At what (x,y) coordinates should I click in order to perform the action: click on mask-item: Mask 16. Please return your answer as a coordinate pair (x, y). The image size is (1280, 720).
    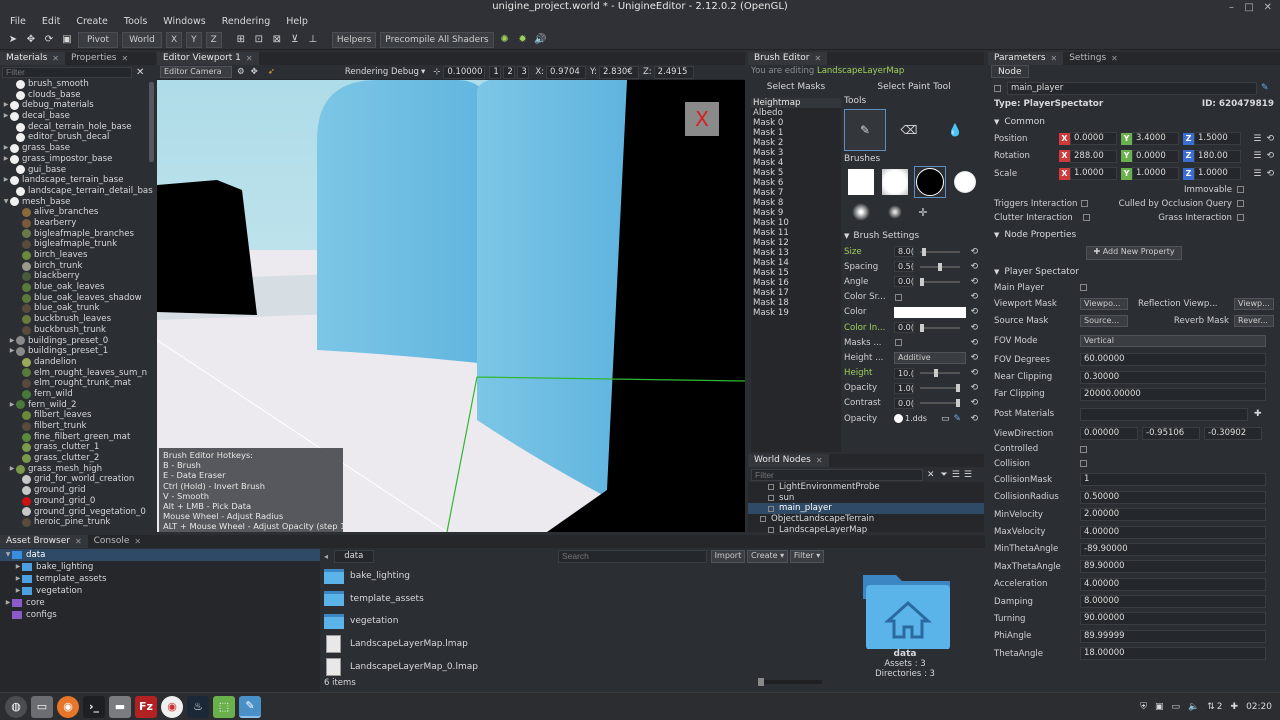
    Looking at the image, I should click on (796, 283).